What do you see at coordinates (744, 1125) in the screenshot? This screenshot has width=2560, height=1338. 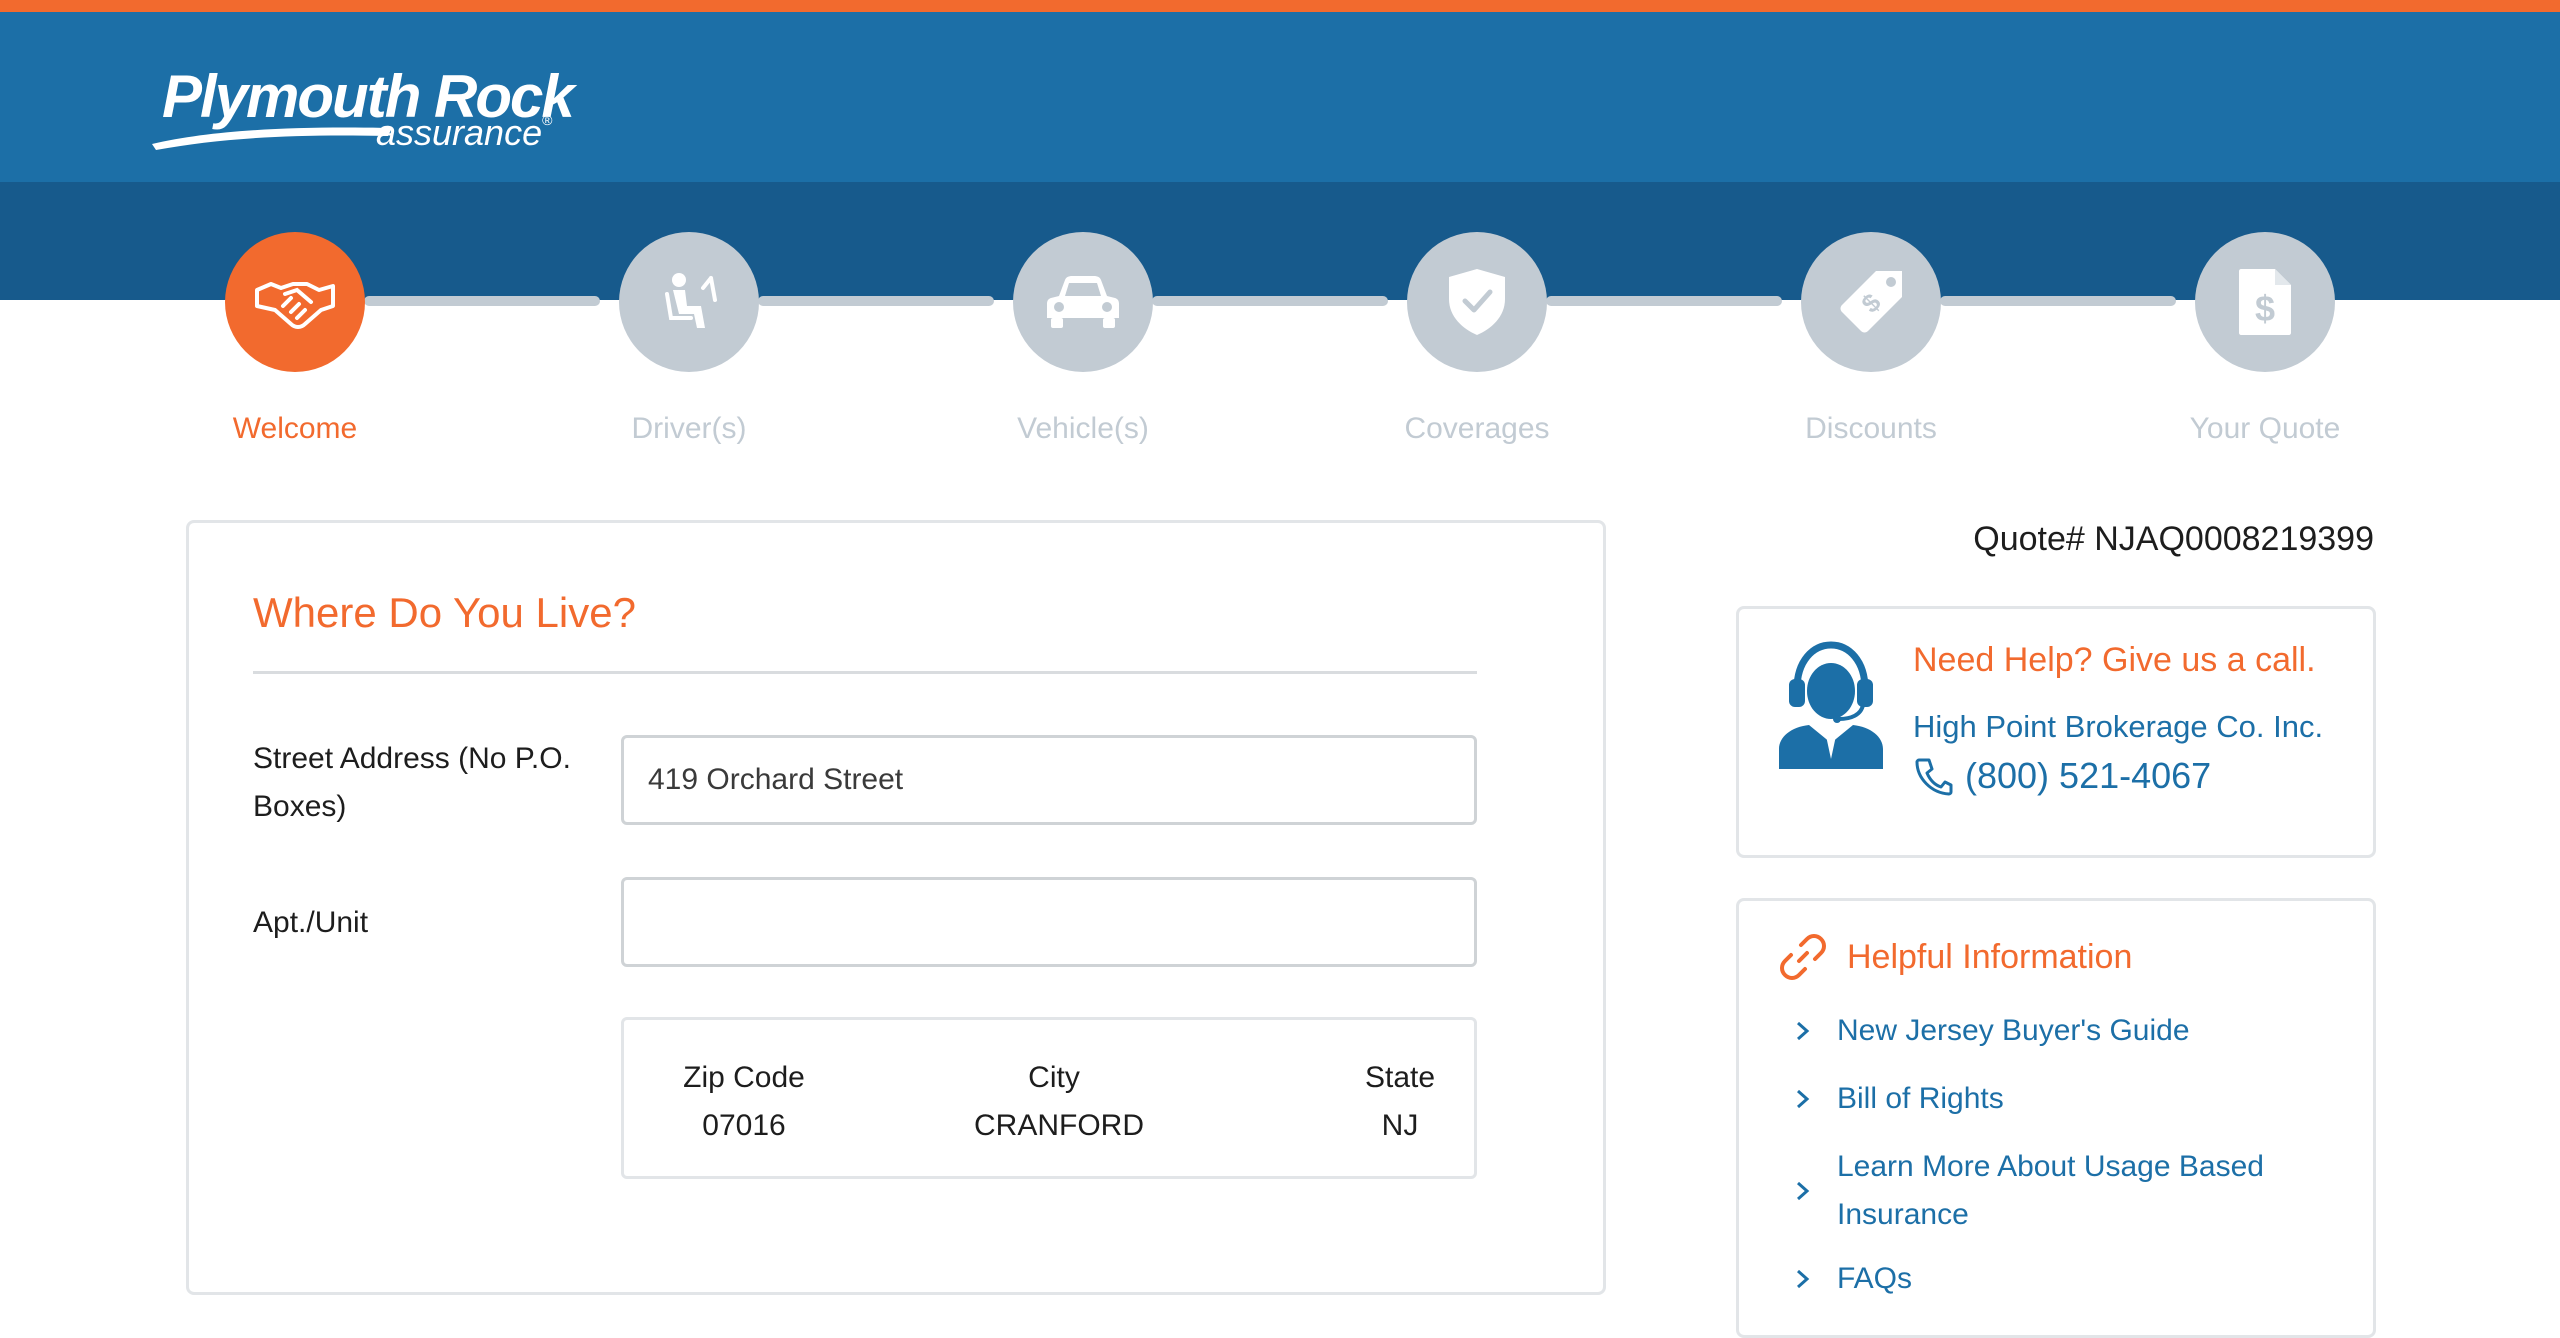 I see `zip-code-value: 07016` at bounding box center [744, 1125].